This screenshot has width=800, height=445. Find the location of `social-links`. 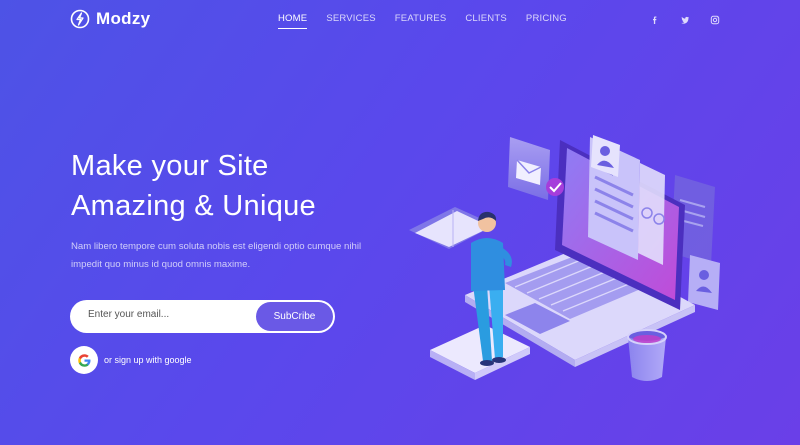

social-links is located at coordinates (685, 18).